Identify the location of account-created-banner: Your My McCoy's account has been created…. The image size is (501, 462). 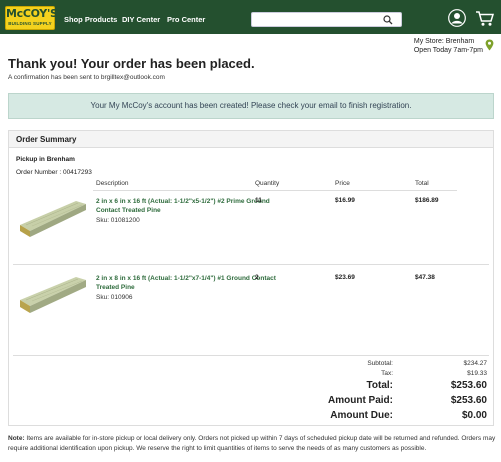
(251, 106).